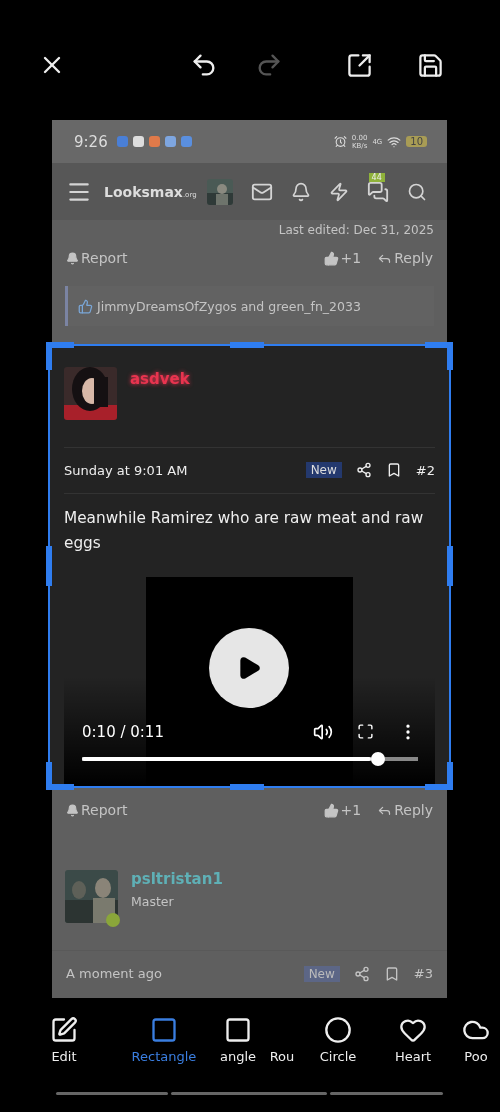 This screenshot has height=1112, width=500. What do you see at coordinates (365, 732) in the screenshot?
I see `fullscreen-icon` at bounding box center [365, 732].